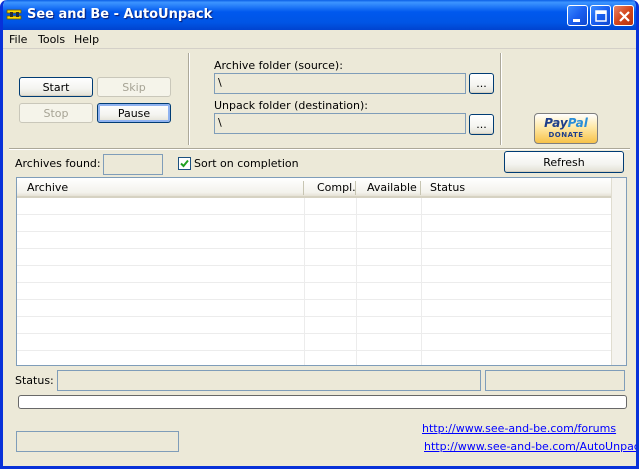  Describe the element at coordinates (51, 39) in the screenshot. I see `menu-tools: Tools` at that location.